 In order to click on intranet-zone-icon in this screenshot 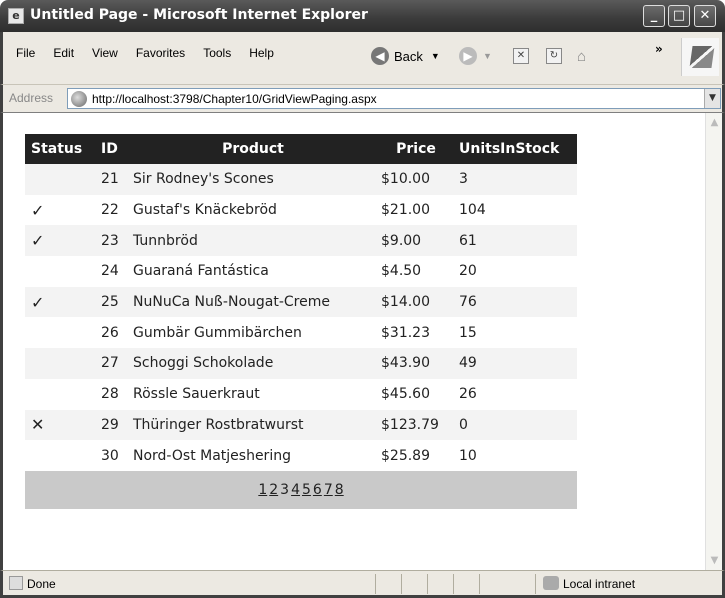, I will do `click(551, 583)`.